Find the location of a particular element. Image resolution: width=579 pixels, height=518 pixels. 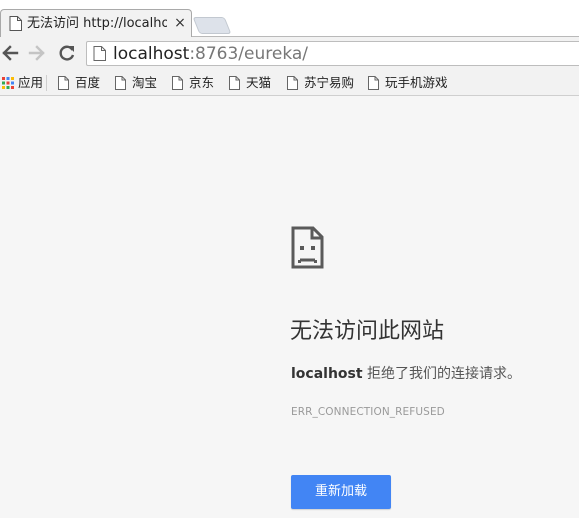

active-tab: 无法访问 http://localhost × is located at coordinates (96, 23).